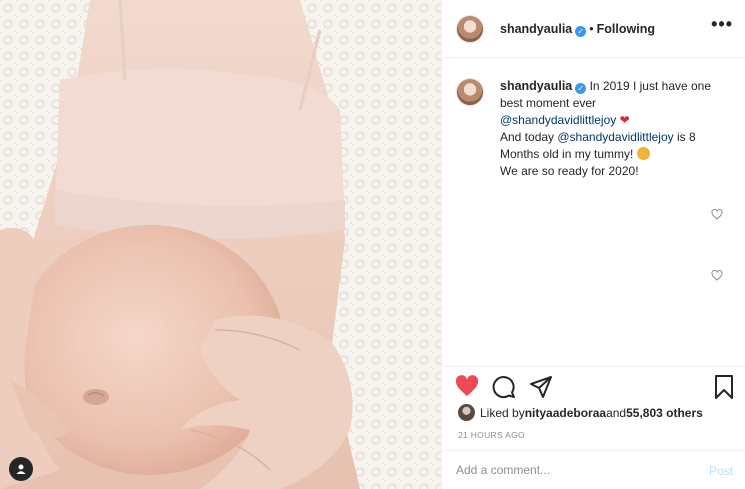 The height and width of the screenshot is (489, 745). Describe the element at coordinates (581, 31) in the screenshot. I see `verified-badge-icon: ✓` at that location.